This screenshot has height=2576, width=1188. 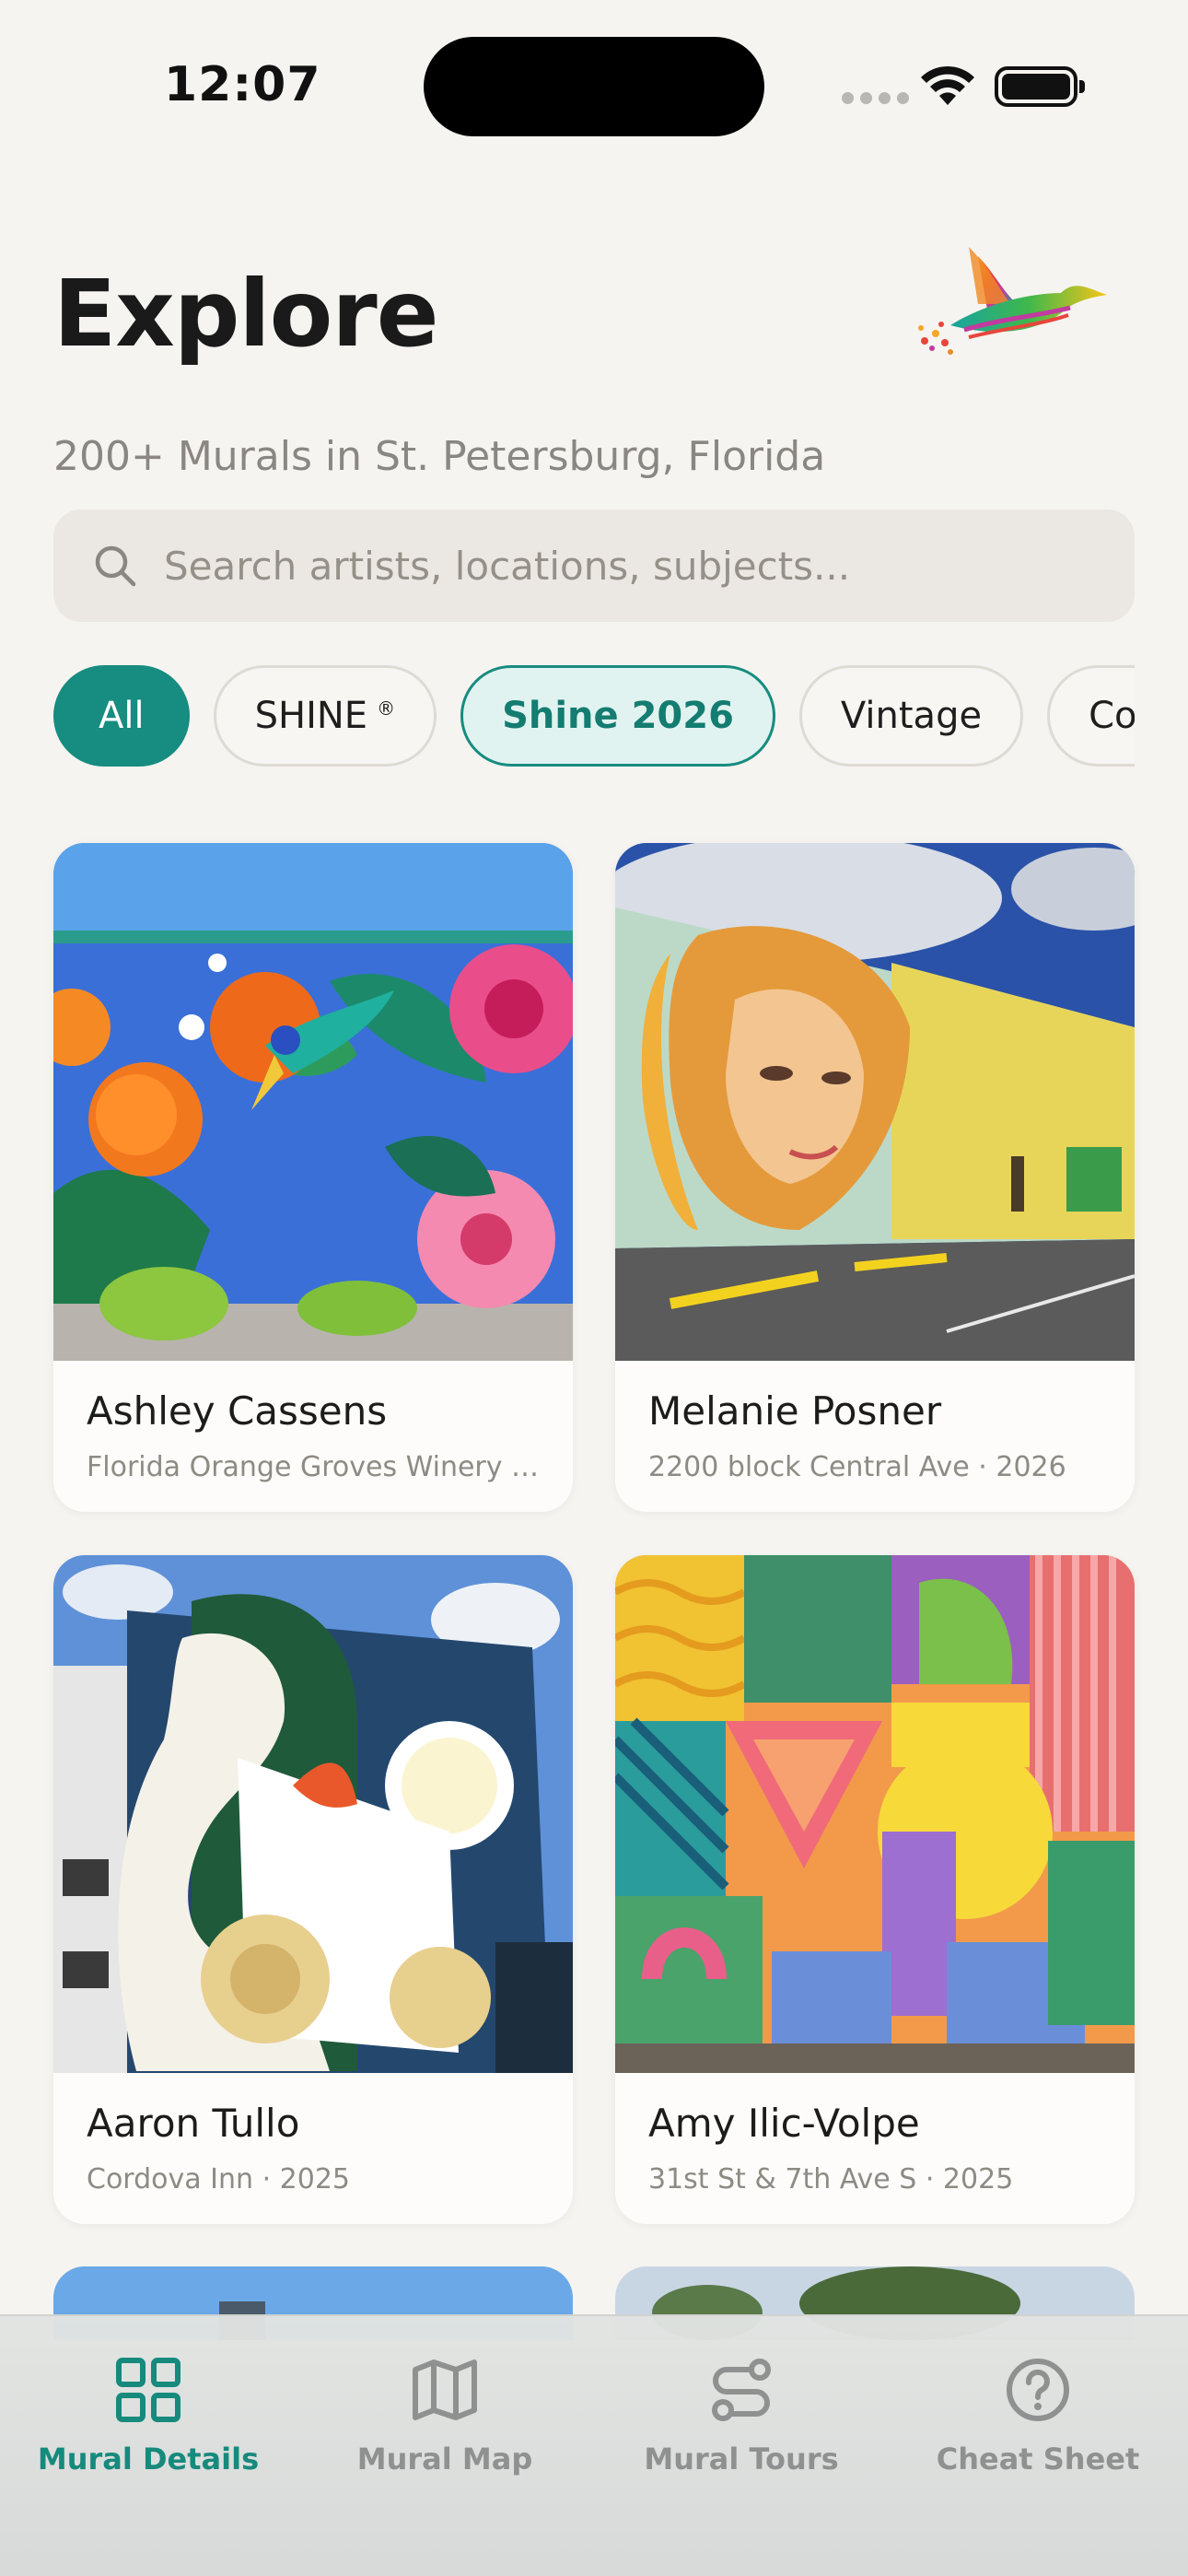 I want to click on mural-artist: Melanie Posner, so click(x=795, y=1411).